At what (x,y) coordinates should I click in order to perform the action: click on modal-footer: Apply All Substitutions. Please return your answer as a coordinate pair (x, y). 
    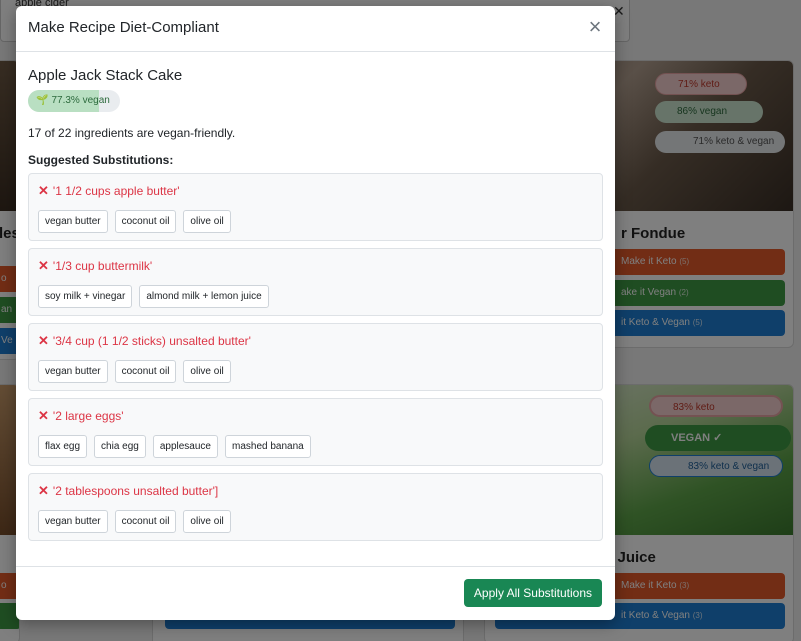
    Looking at the image, I should click on (315, 593).